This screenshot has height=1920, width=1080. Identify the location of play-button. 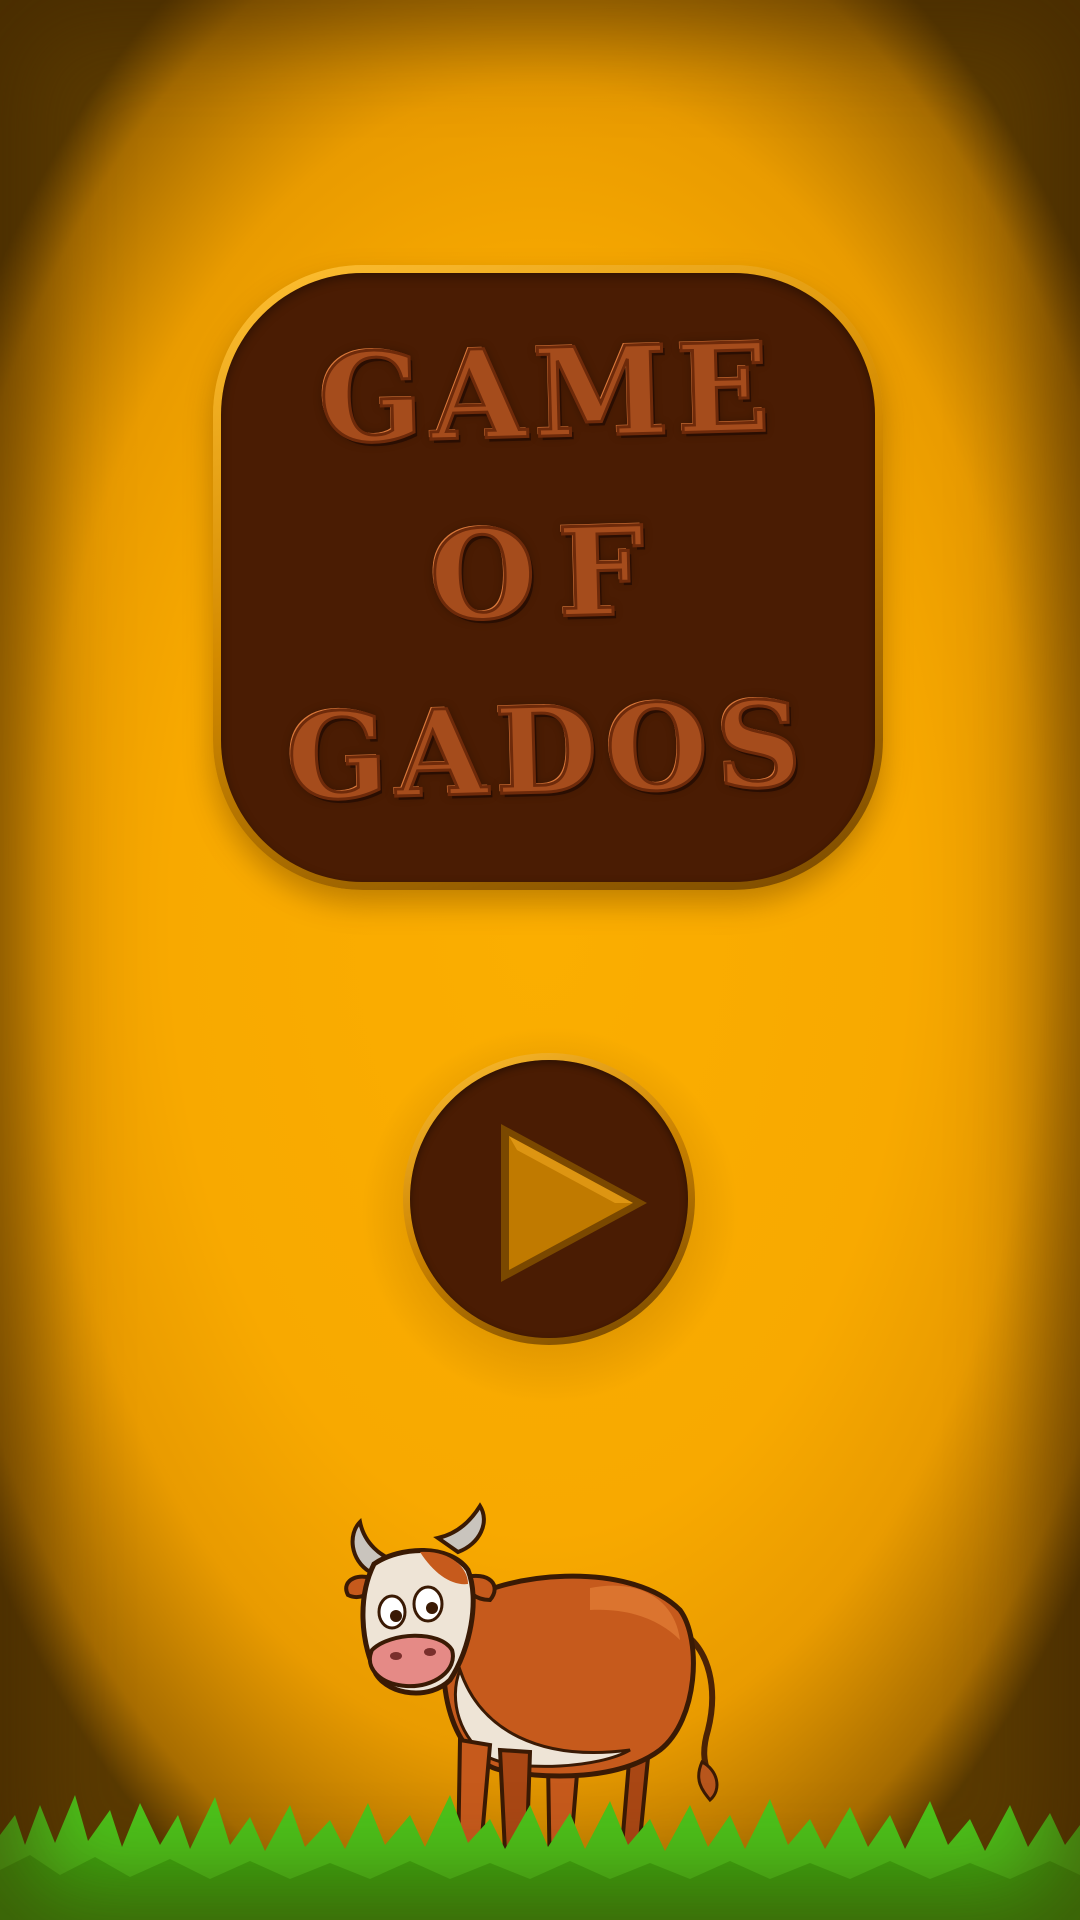
(549, 1199).